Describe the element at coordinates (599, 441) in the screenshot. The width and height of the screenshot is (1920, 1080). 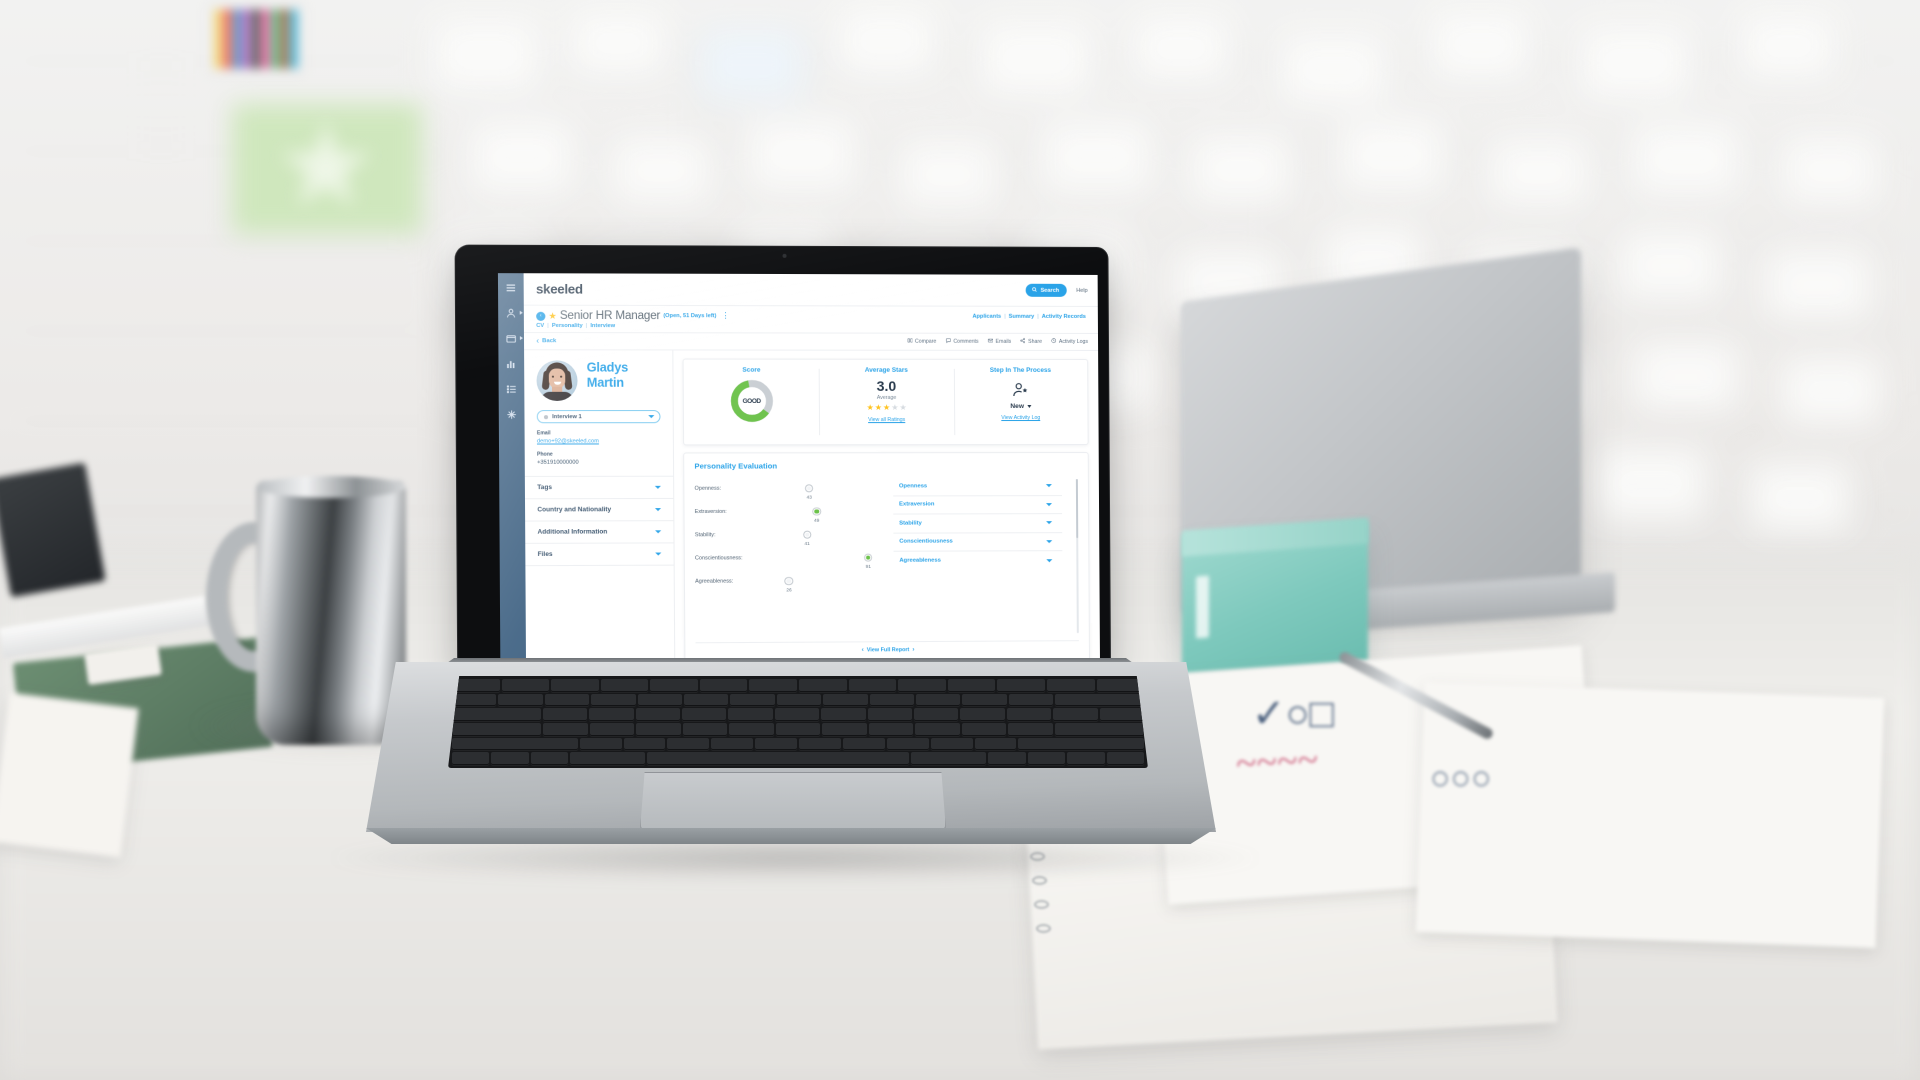
I see `email-value: demo+92@skeeled.com` at that location.